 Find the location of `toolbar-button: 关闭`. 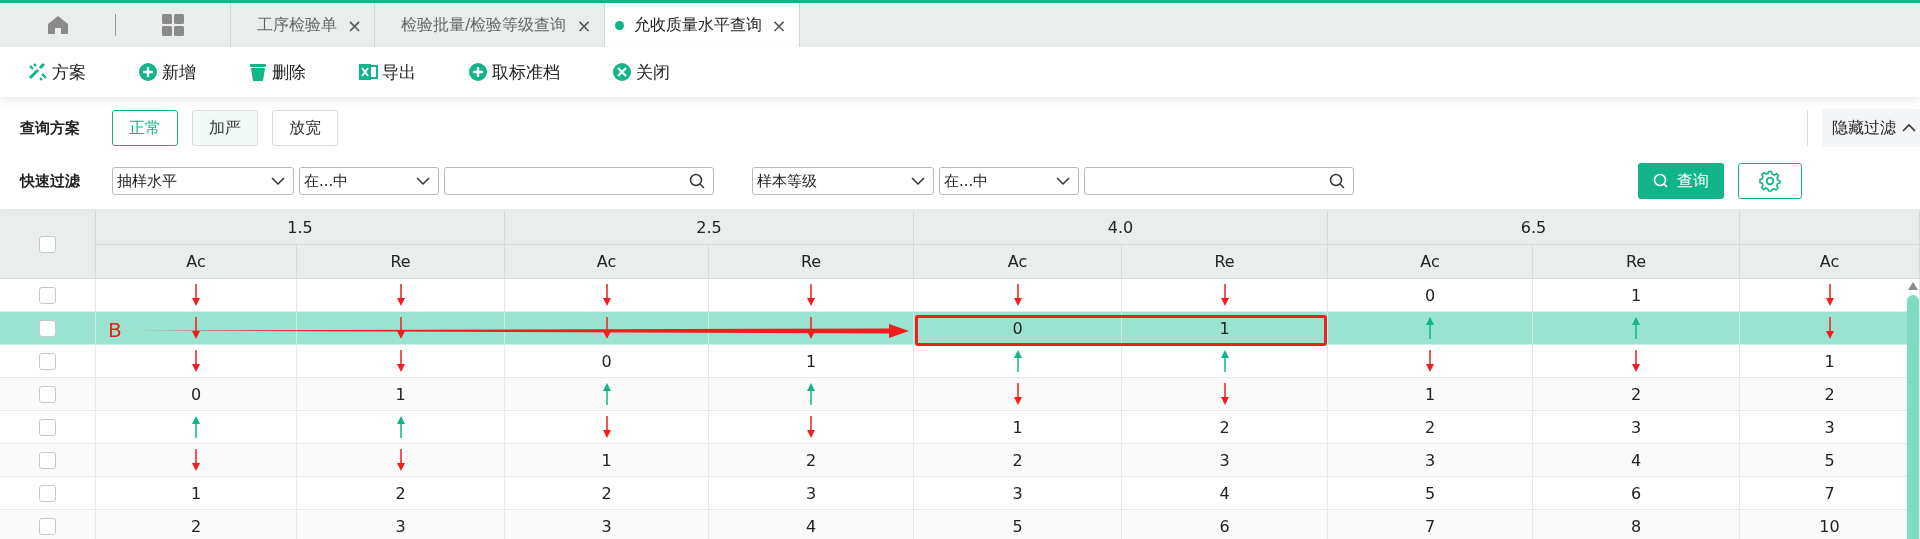

toolbar-button: 关闭 is located at coordinates (641, 72).